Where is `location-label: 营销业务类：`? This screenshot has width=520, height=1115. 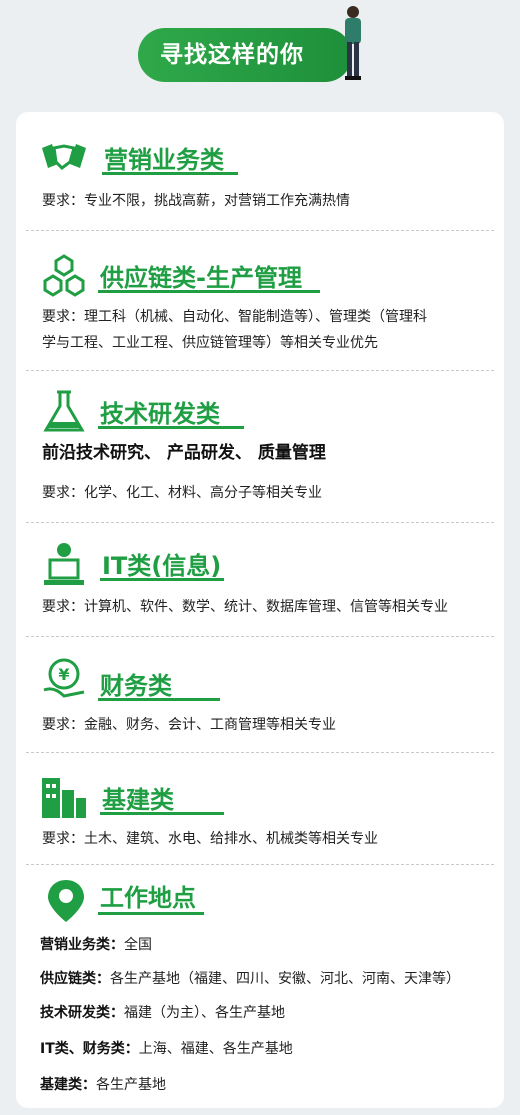
location-label: 营销业务类： is located at coordinates (82, 945).